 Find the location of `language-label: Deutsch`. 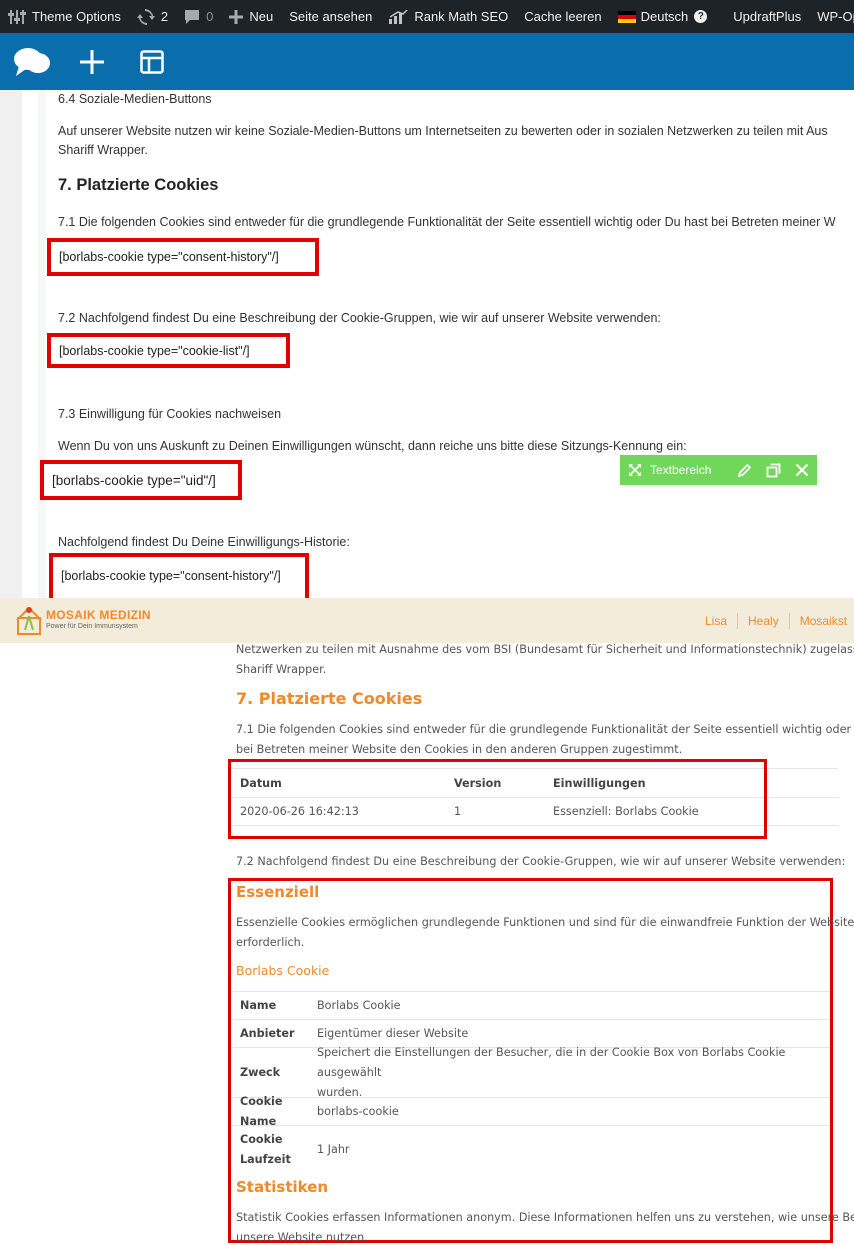

language-label: Deutsch is located at coordinates (664, 16).